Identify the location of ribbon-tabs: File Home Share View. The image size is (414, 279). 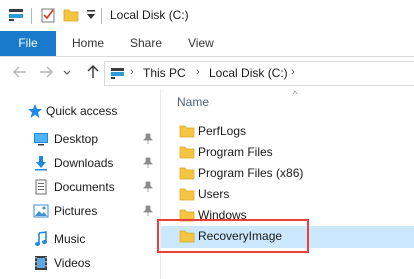
(207, 44).